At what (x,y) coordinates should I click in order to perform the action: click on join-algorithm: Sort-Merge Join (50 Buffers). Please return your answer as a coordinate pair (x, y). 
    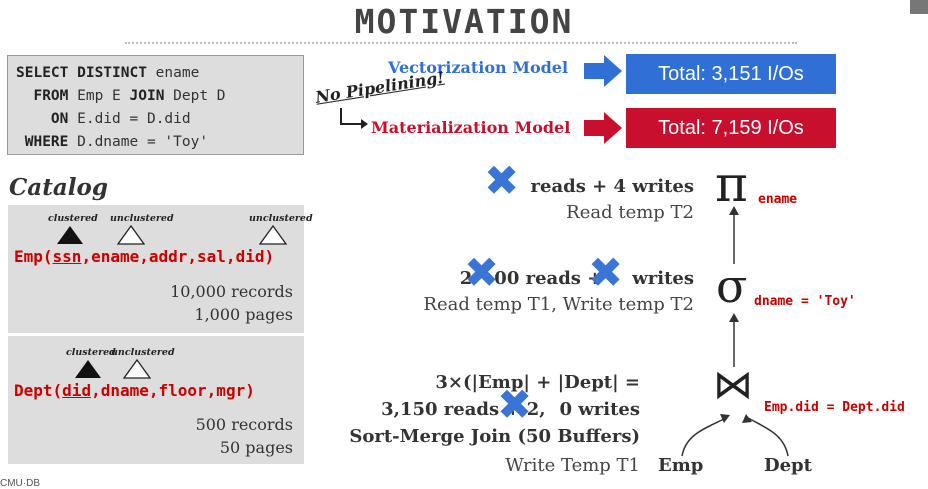
    Looking at the image, I should click on (470, 436).